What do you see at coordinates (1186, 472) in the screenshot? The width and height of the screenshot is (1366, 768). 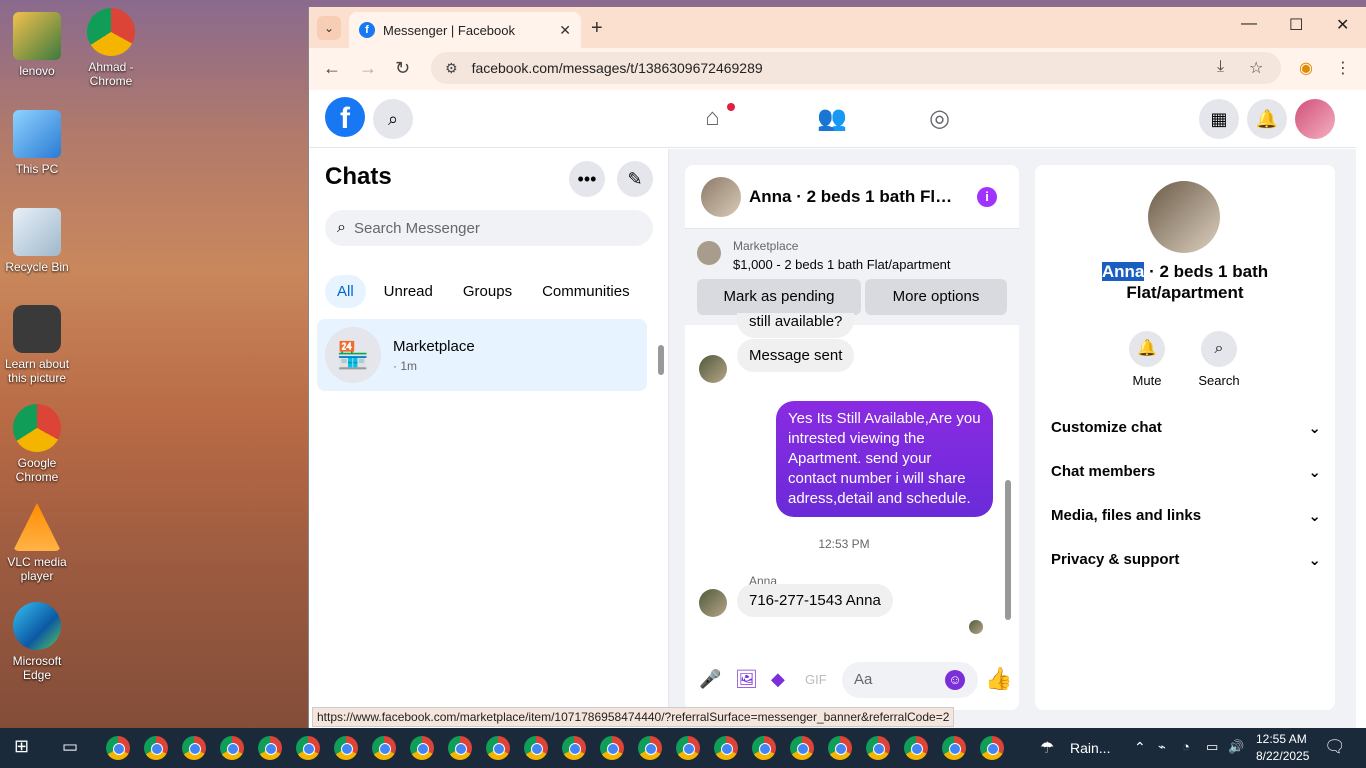 I see `section-chat-members: Chat members ⌄` at bounding box center [1186, 472].